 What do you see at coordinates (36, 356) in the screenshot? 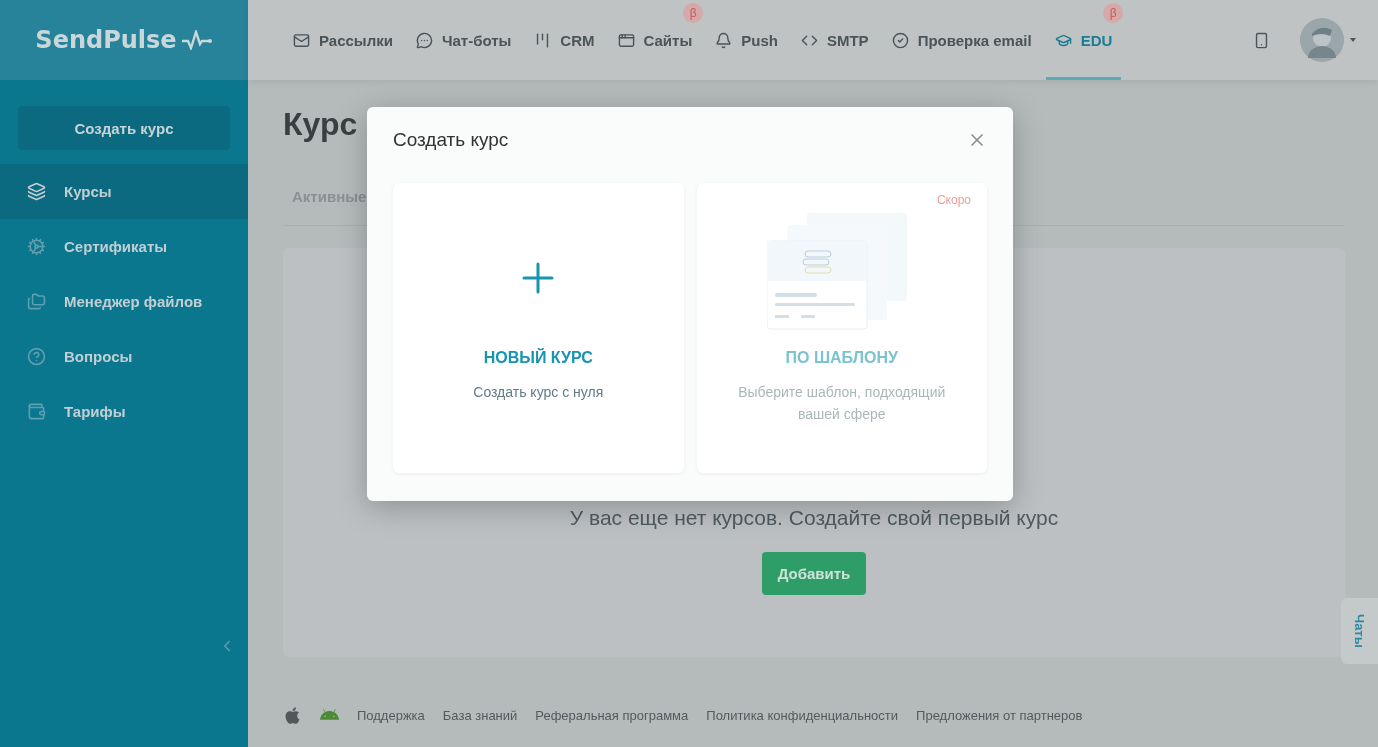
I see `help-icon` at bounding box center [36, 356].